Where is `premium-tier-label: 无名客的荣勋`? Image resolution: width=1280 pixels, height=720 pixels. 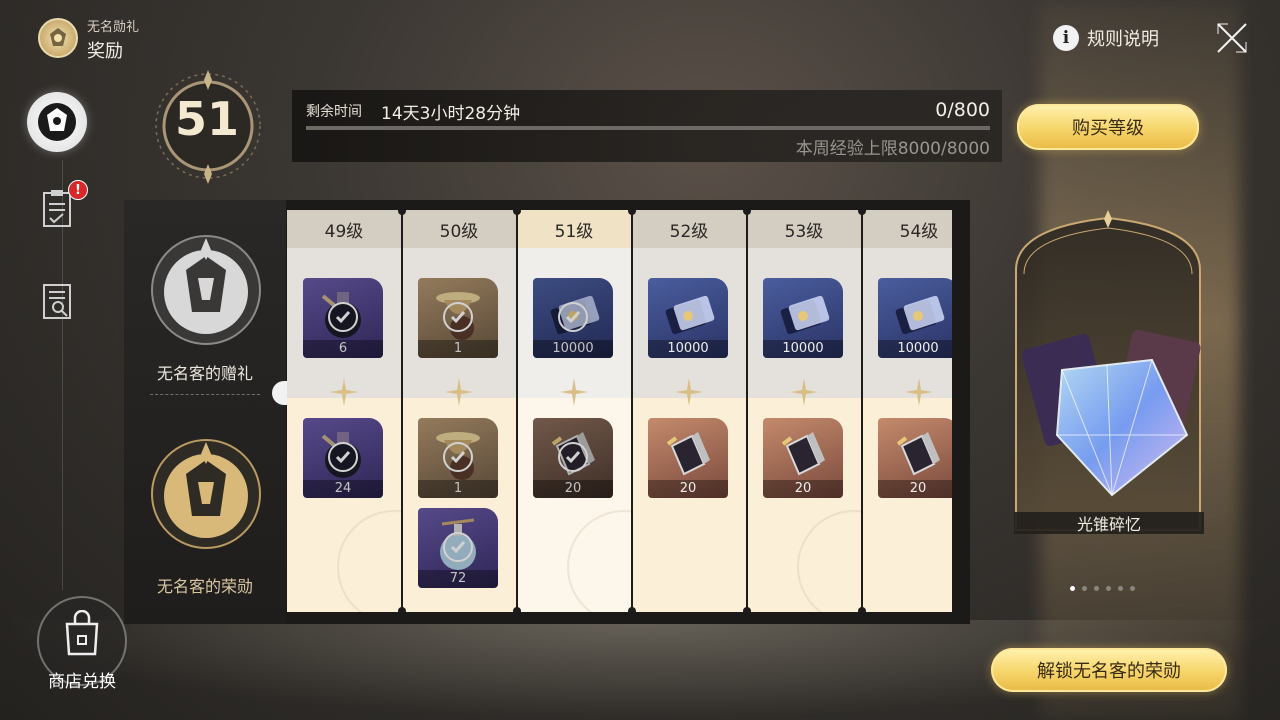
premium-tier-label: 无名客的荣勋 is located at coordinates (204, 586).